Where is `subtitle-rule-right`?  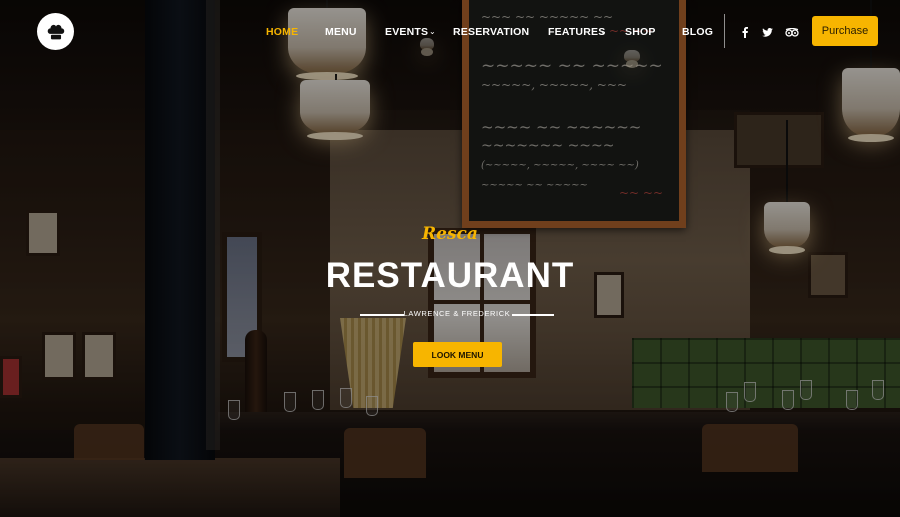
subtitle-rule-right is located at coordinates (533, 315).